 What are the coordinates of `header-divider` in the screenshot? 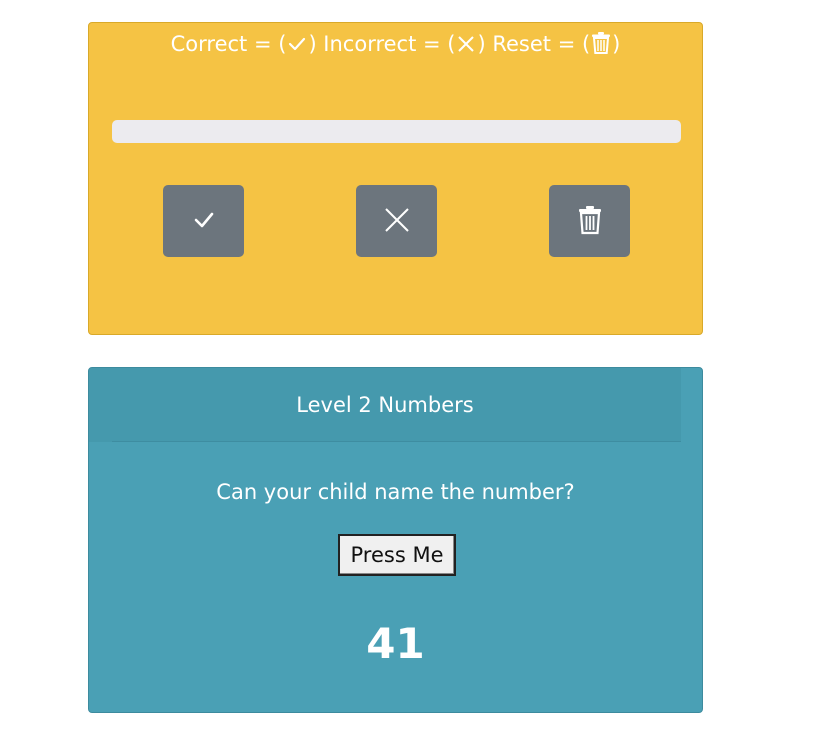 It's located at (396, 441).